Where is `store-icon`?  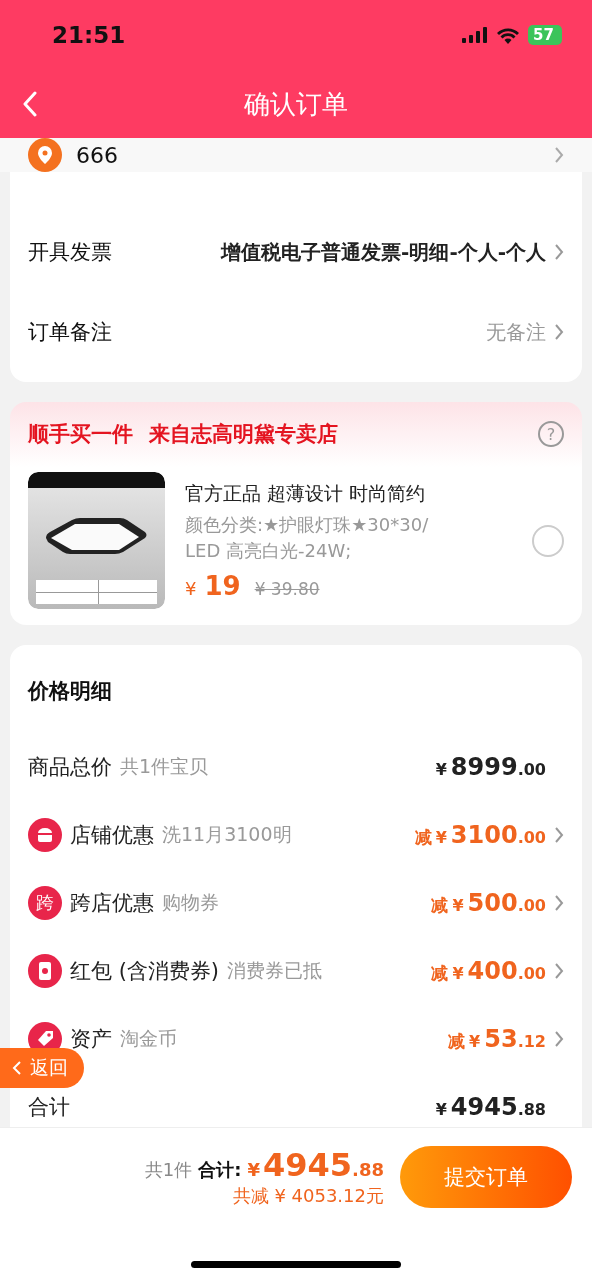 store-icon is located at coordinates (45, 835).